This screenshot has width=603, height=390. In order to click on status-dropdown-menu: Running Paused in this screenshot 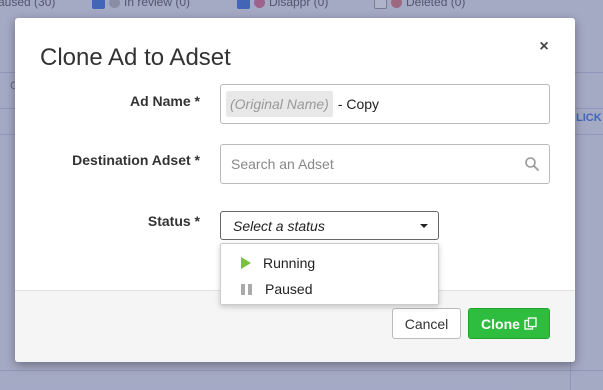, I will do `click(329, 274)`.